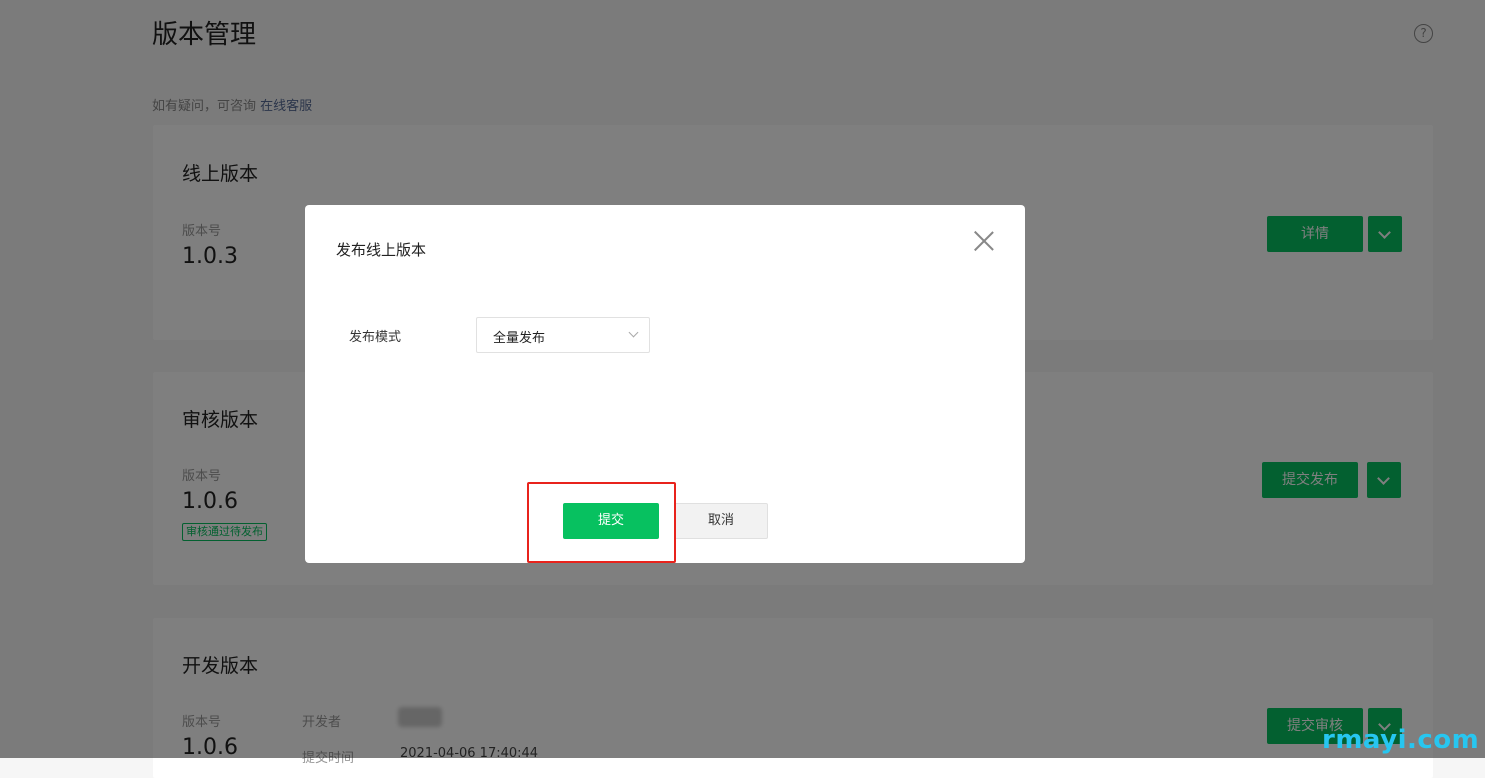 The height and width of the screenshot is (778, 1485). What do you see at coordinates (633, 332) in the screenshot?
I see `chevron-down-icon` at bounding box center [633, 332].